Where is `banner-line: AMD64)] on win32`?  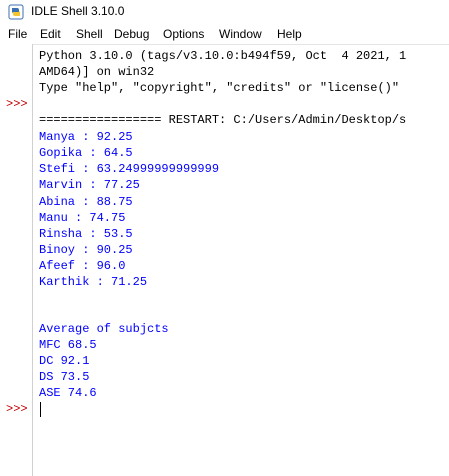 banner-line: AMD64)] on win32 is located at coordinates (97, 72).